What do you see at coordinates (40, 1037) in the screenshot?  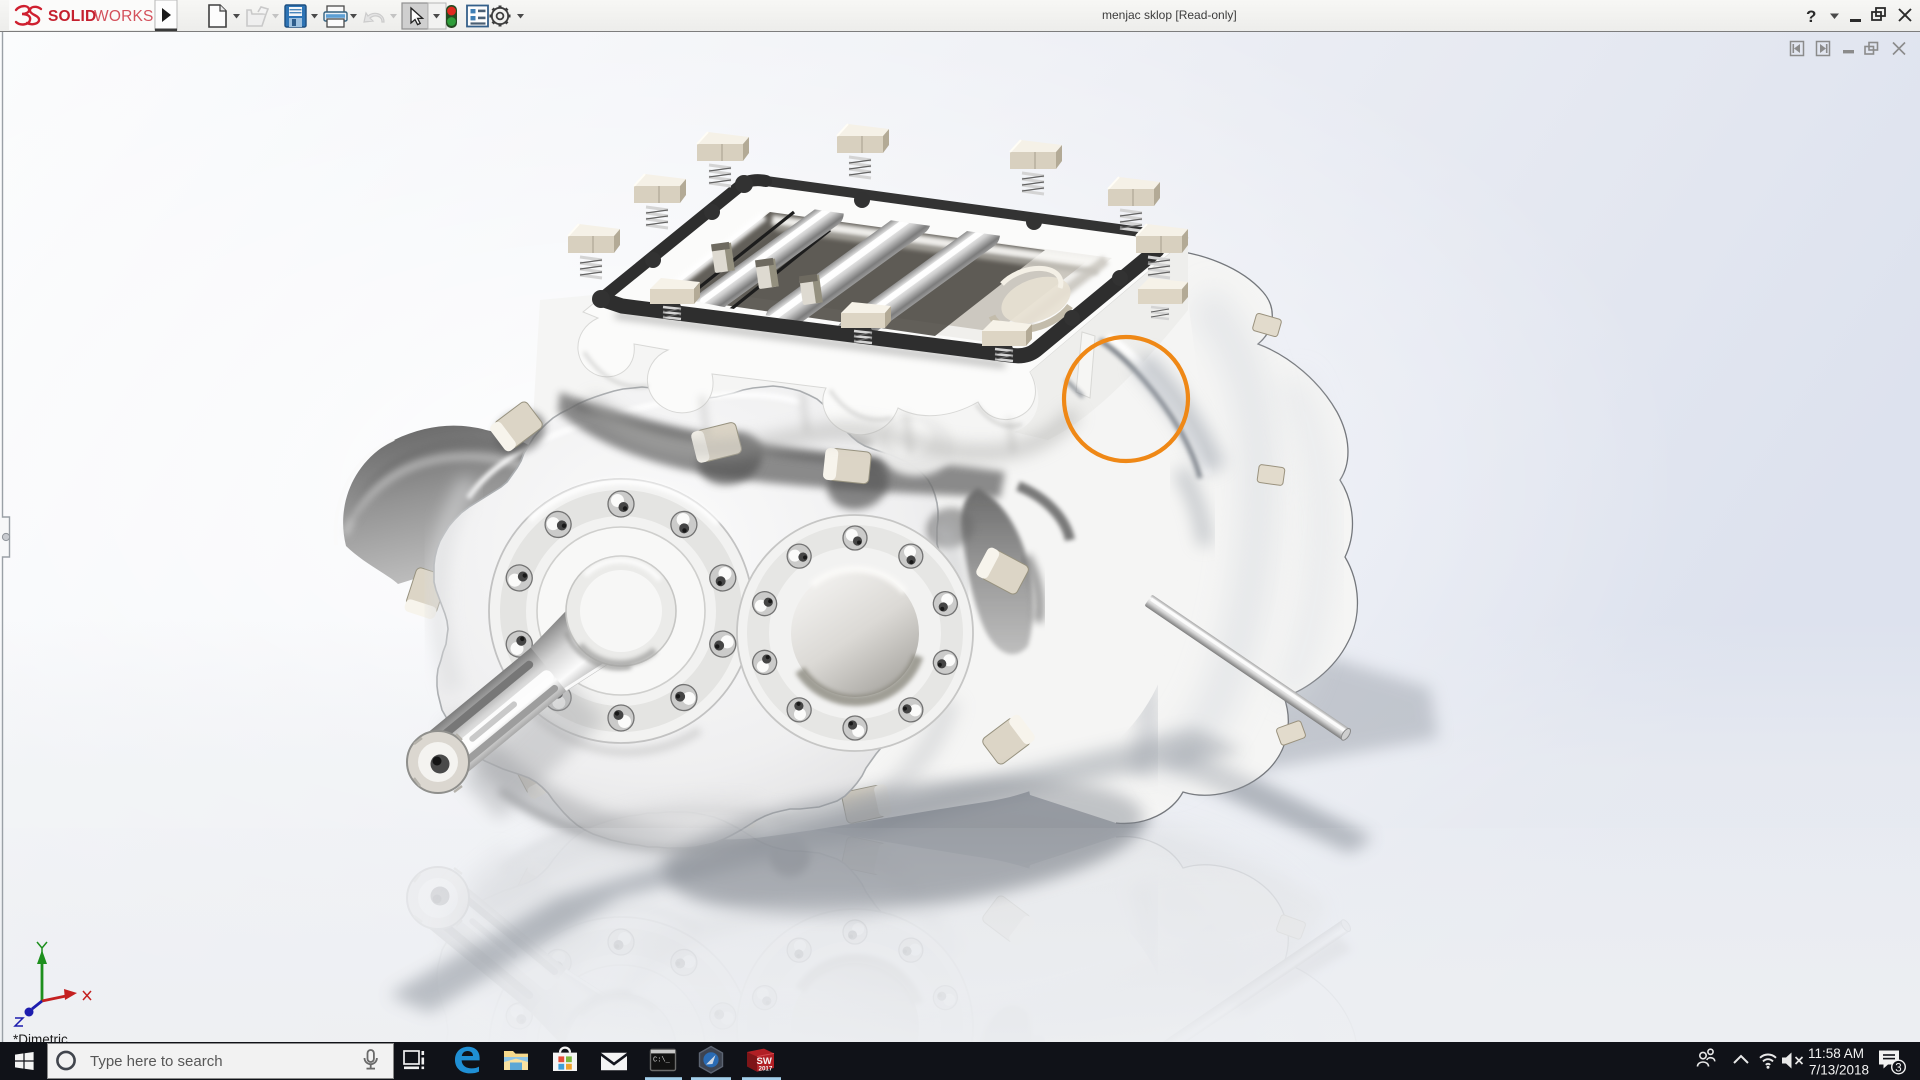 I see `svg-text: *Dimetric` at bounding box center [40, 1037].